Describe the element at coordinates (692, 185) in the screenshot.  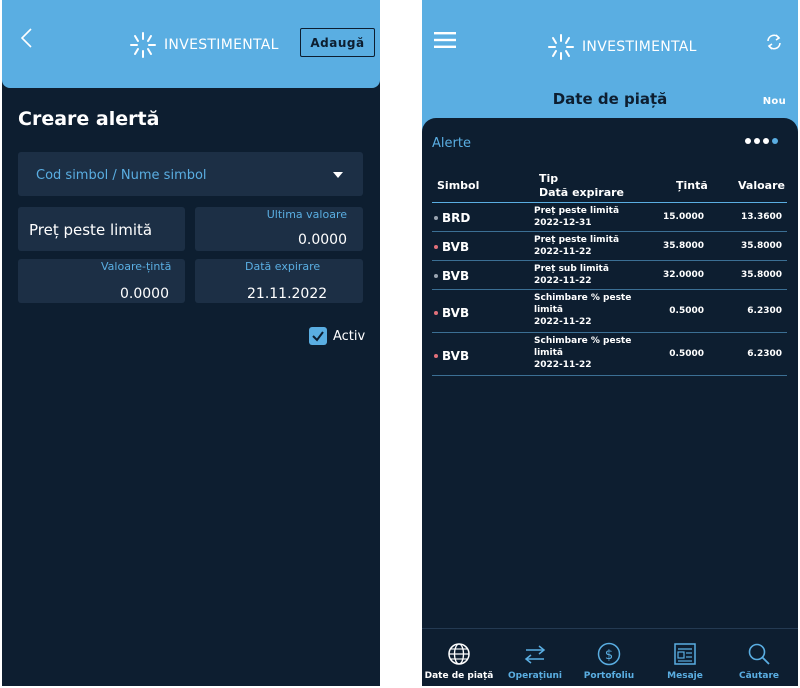
I see `col-target-header: Țintă` at that location.